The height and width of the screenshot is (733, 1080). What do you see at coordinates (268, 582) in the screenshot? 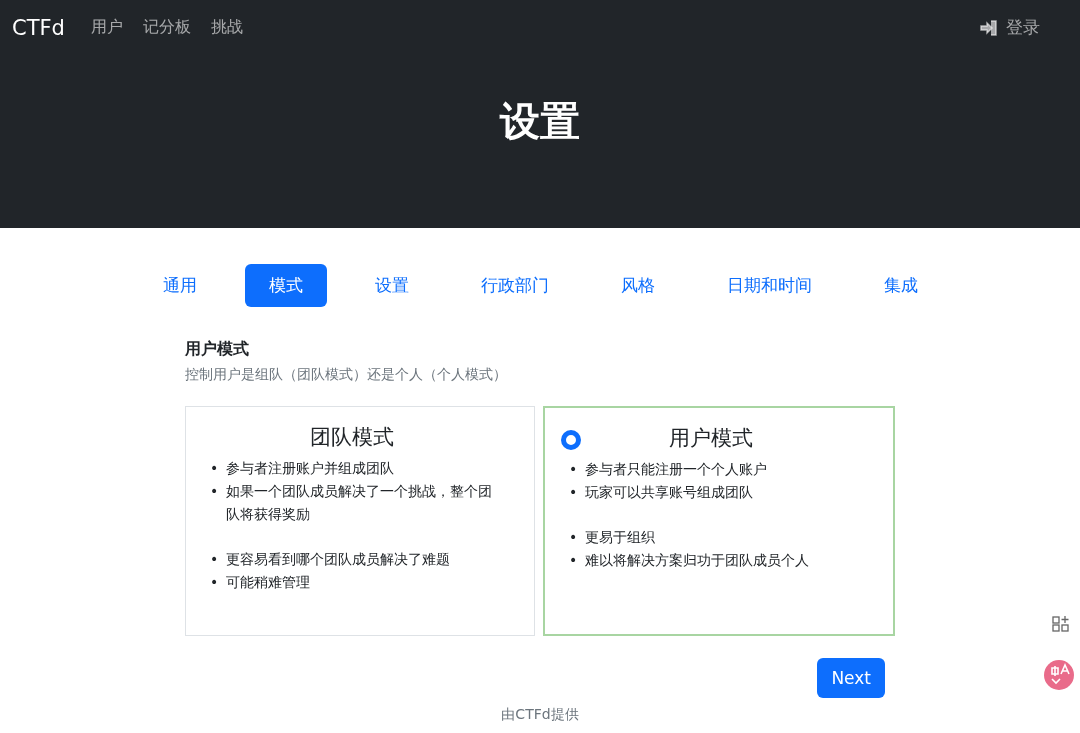
I see `list-item: 可能稍难管理` at bounding box center [268, 582].